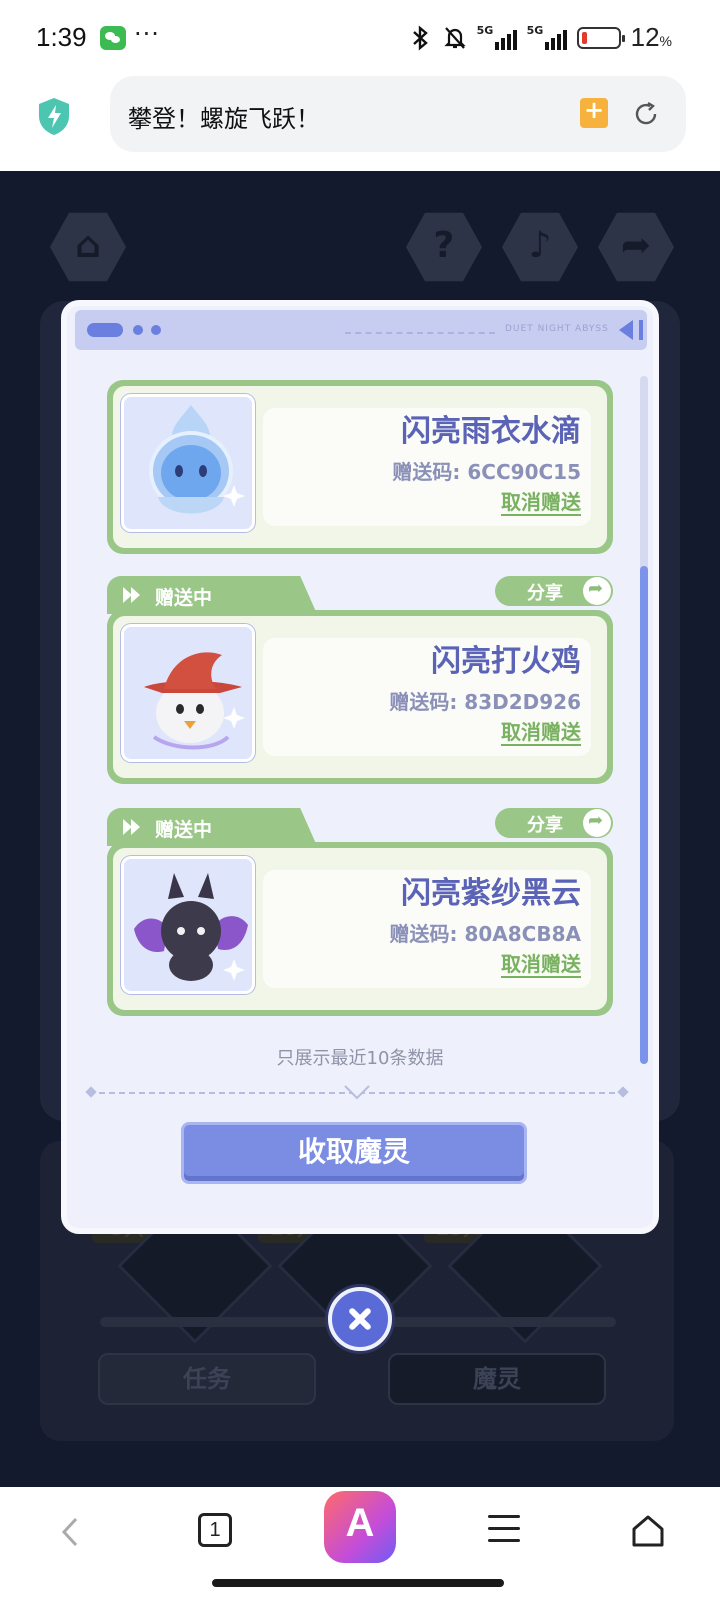  What do you see at coordinates (398, 114) in the screenshot?
I see `address-bar: 攀登！螺旋飞跃！` at bounding box center [398, 114].